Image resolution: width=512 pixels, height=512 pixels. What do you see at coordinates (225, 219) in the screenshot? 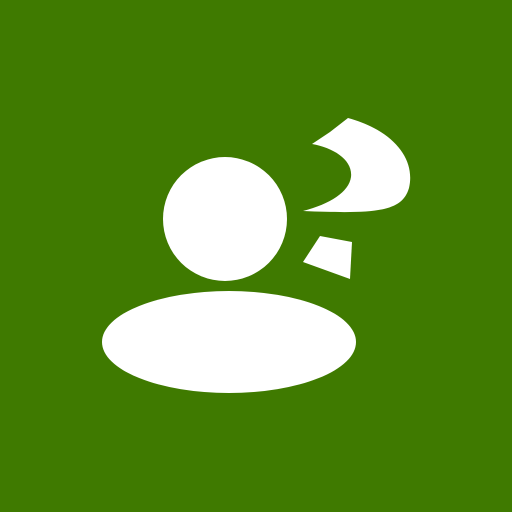
I see `person-head-icon` at bounding box center [225, 219].